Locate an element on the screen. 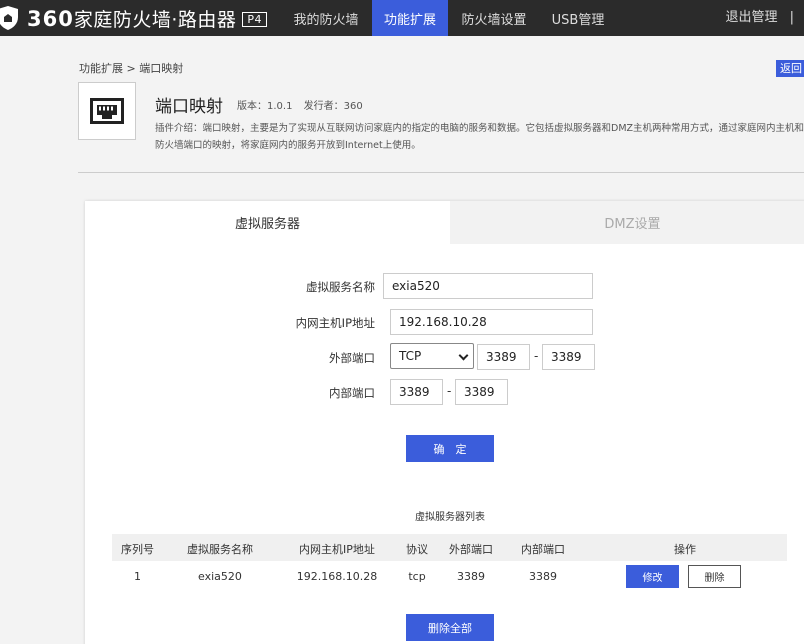 This screenshot has width=804, height=644. list-title: 虚拟服务器列表 is located at coordinates (450, 517).